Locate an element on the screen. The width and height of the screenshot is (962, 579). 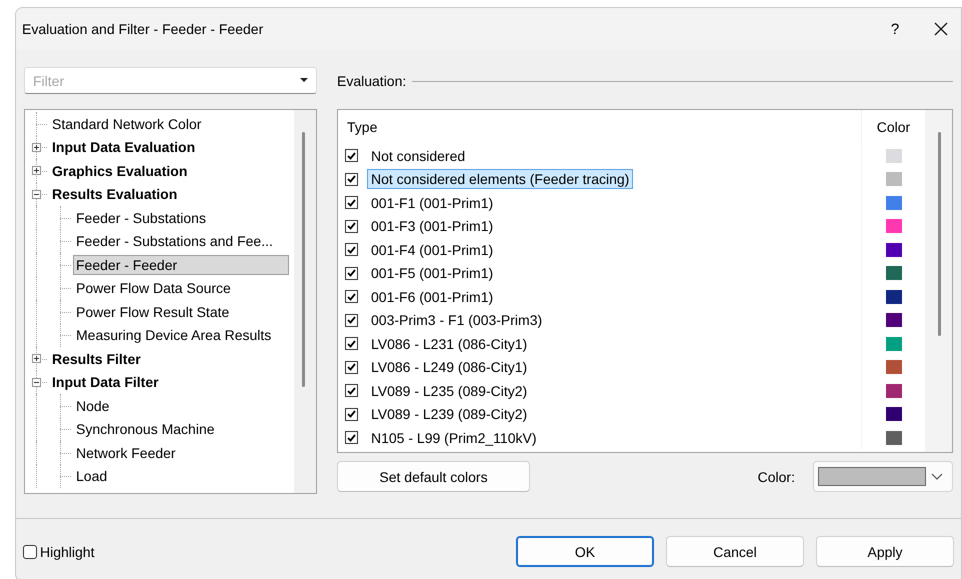
tree-item: Results Filter is located at coordinates (96, 358).